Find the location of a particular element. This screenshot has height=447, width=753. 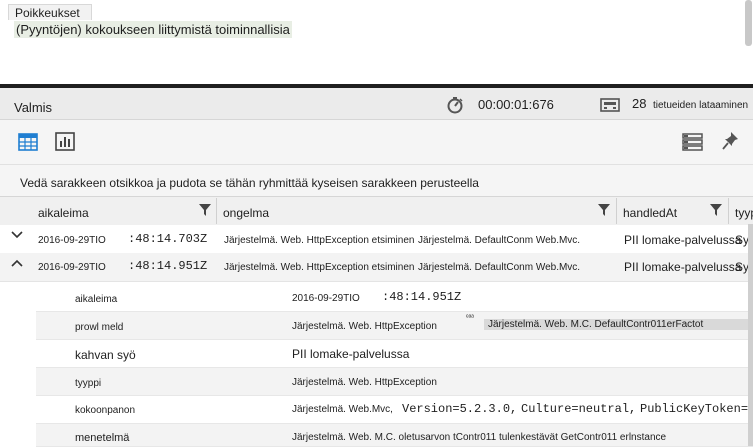

column-header-timestamp: aikaleima is located at coordinates (63, 213).